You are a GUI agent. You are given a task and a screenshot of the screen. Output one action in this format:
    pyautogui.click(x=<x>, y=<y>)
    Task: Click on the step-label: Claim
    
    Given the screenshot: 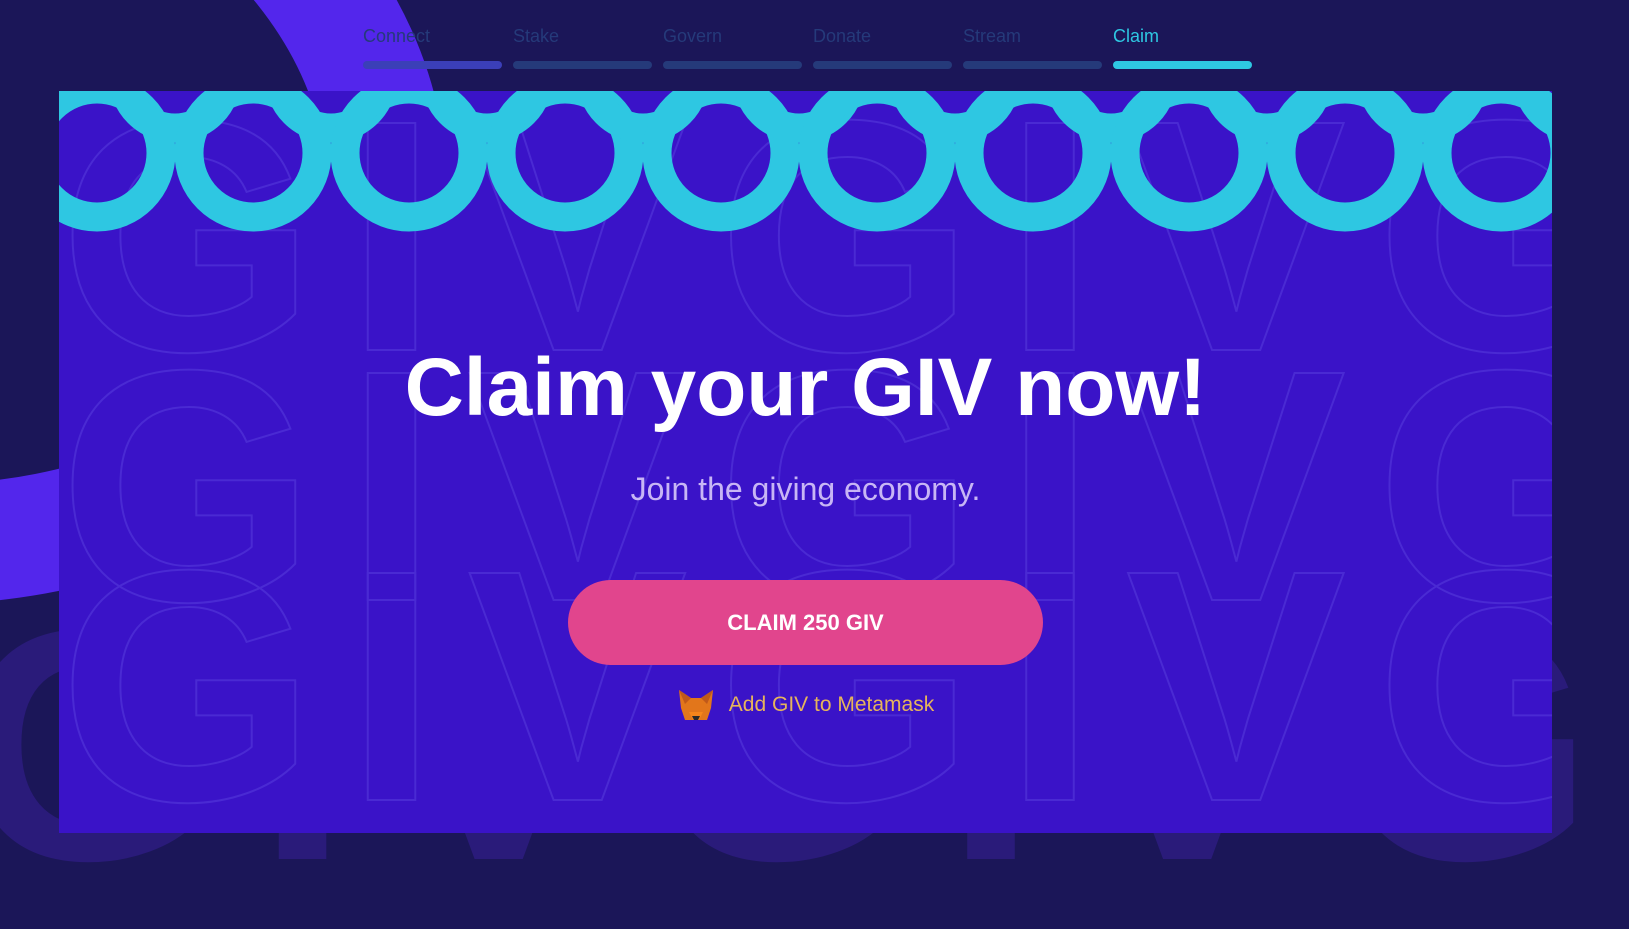 What is the action you would take?
    pyautogui.click(x=1136, y=36)
    